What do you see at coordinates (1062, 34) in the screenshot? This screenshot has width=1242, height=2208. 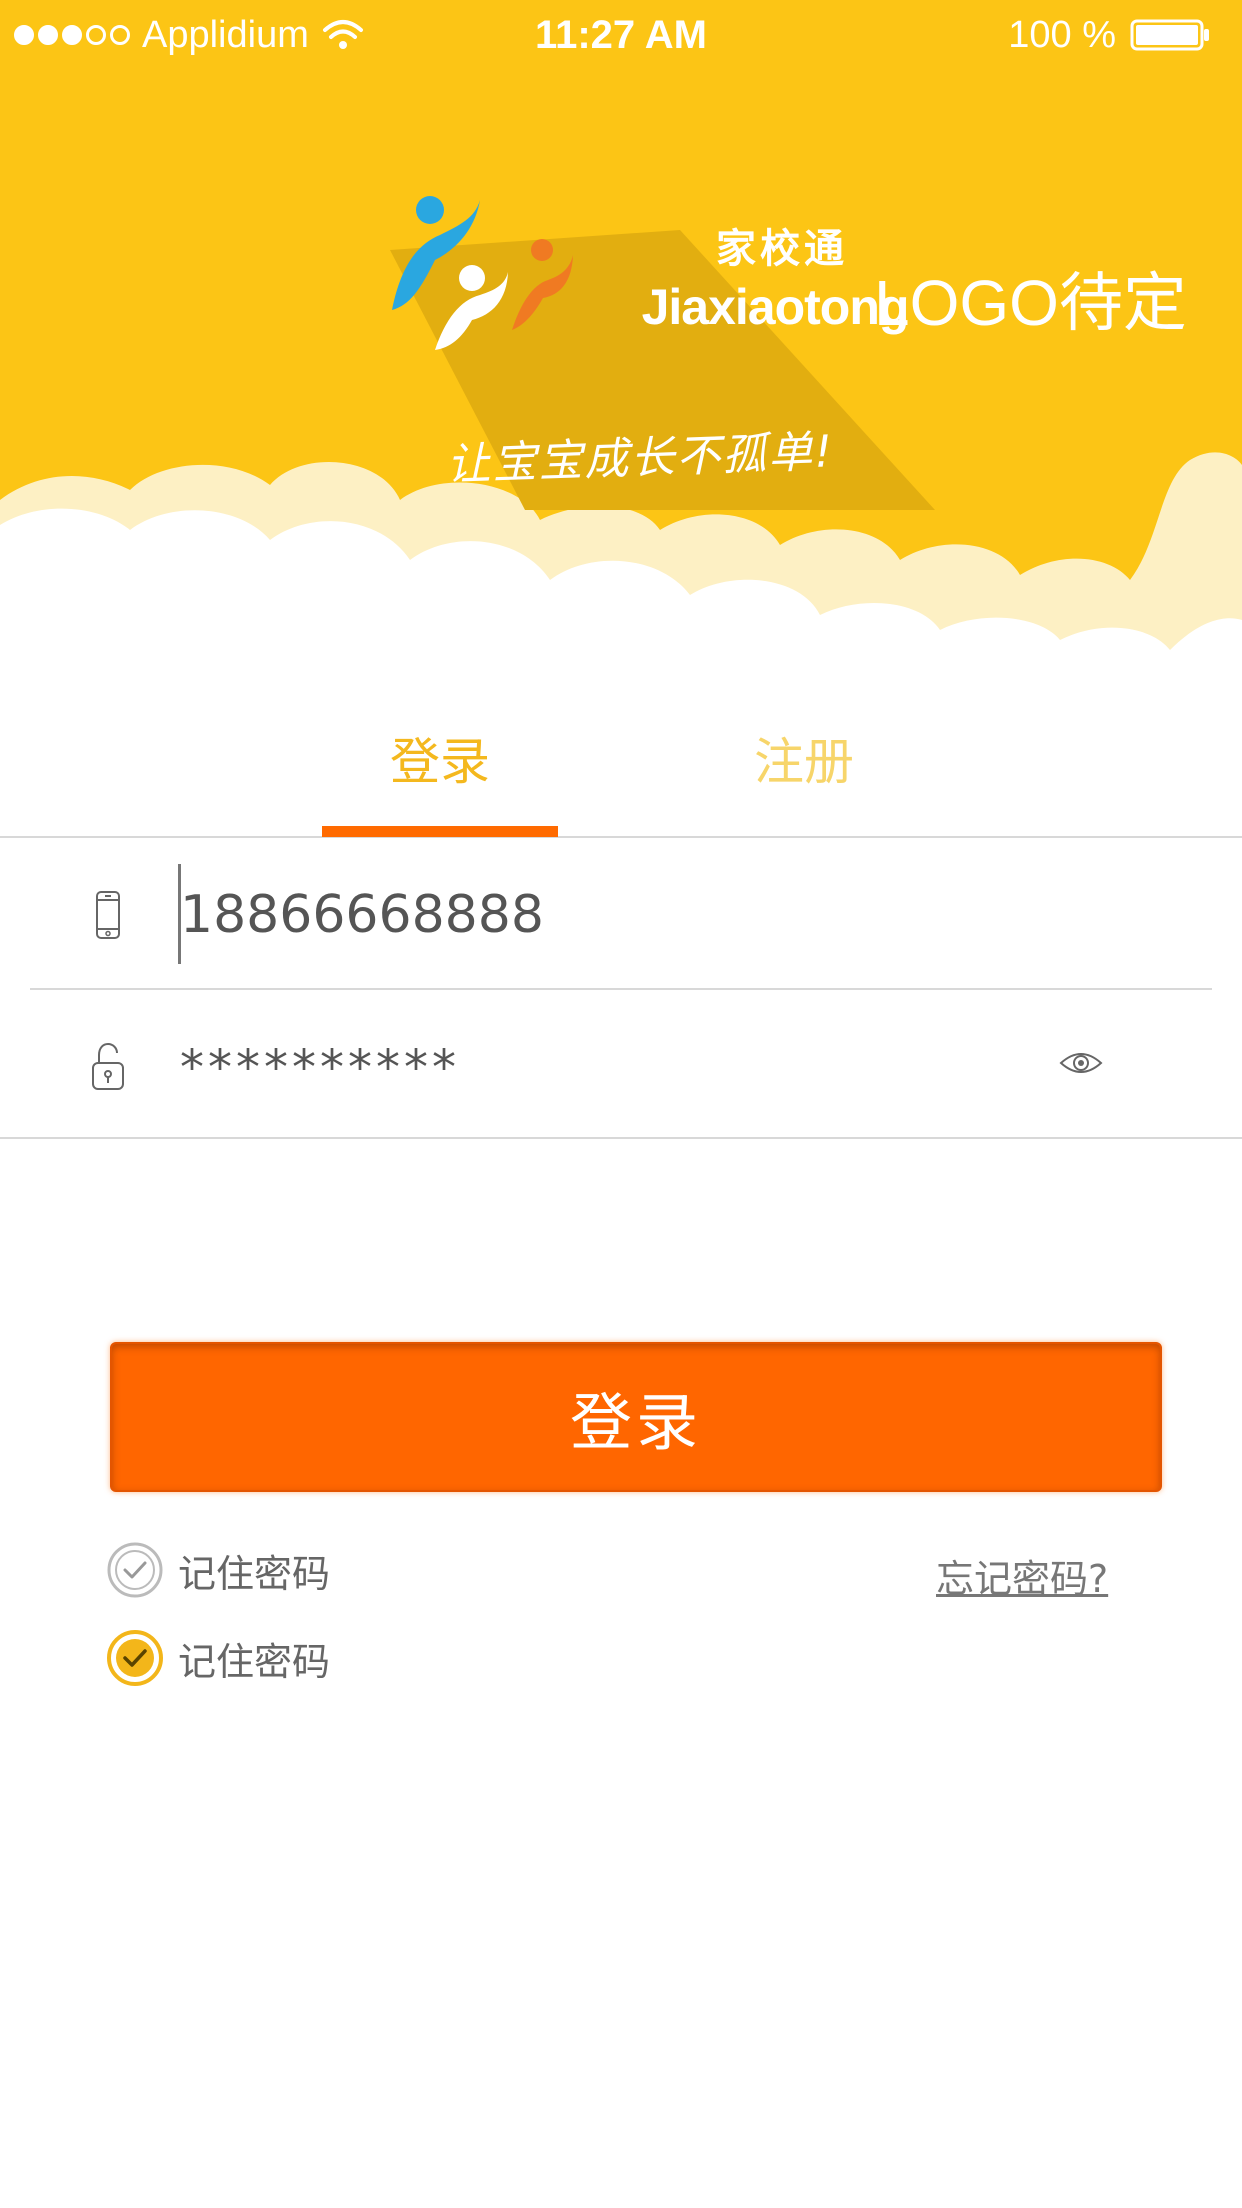 I see `battery-percent: 100 %` at bounding box center [1062, 34].